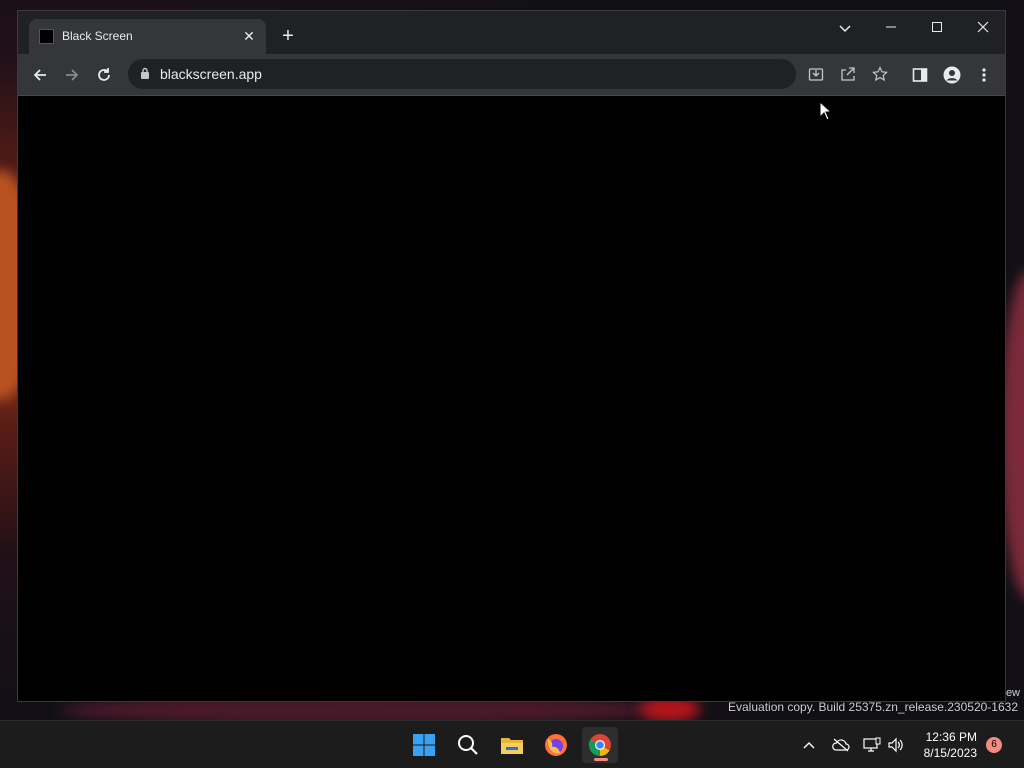 Image resolution: width=1024 pixels, height=768 pixels. I want to click on minimize-icon, so click(891, 27).